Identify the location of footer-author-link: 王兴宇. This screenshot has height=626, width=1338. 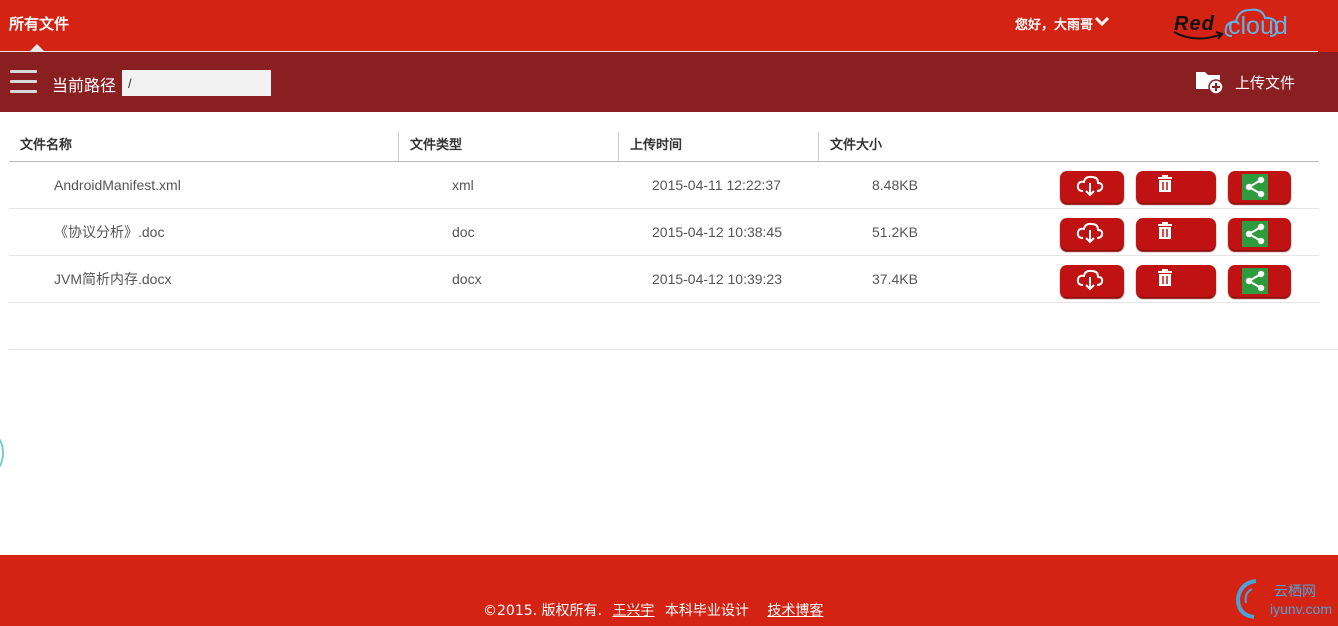
(633, 611).